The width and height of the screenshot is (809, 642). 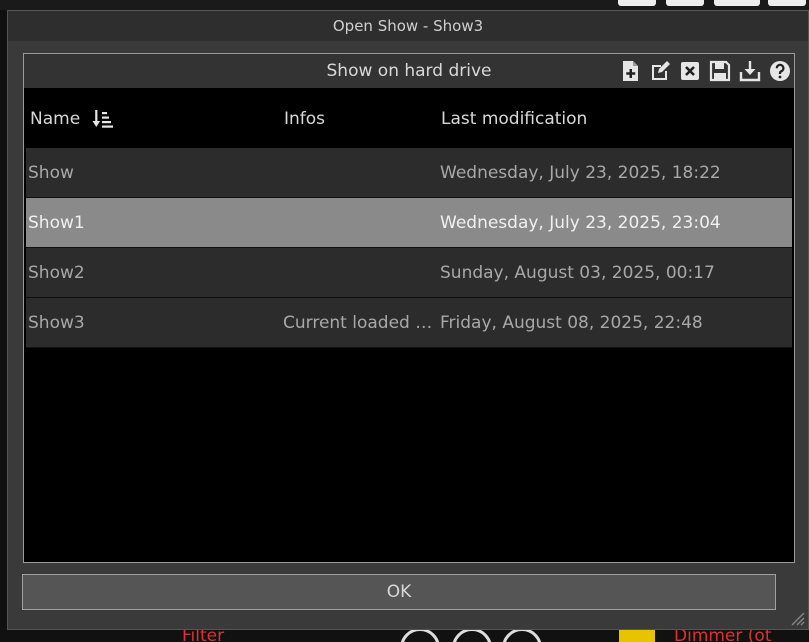 I want to click on row-date: Wednesday, July 23, 2025, 23:04, so click(x=580, y=223).